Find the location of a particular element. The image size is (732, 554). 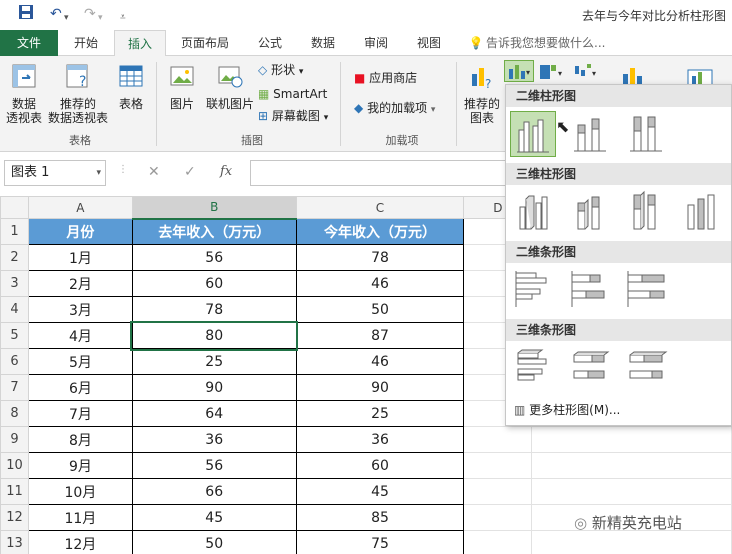

cell-last-year: 80 is located at coordinates (214, 335).